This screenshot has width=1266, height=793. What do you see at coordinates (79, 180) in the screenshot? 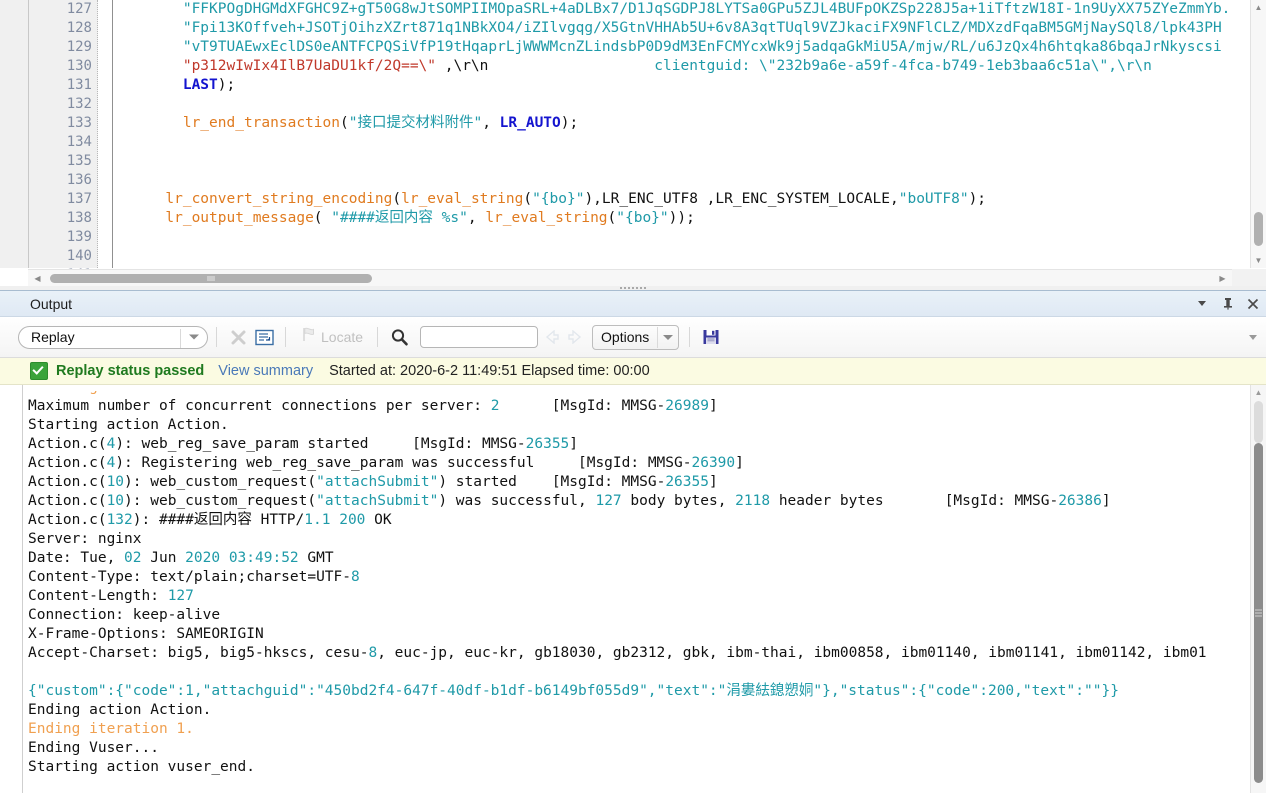
I see `line-number: 136` at bounding box center [79, 180].